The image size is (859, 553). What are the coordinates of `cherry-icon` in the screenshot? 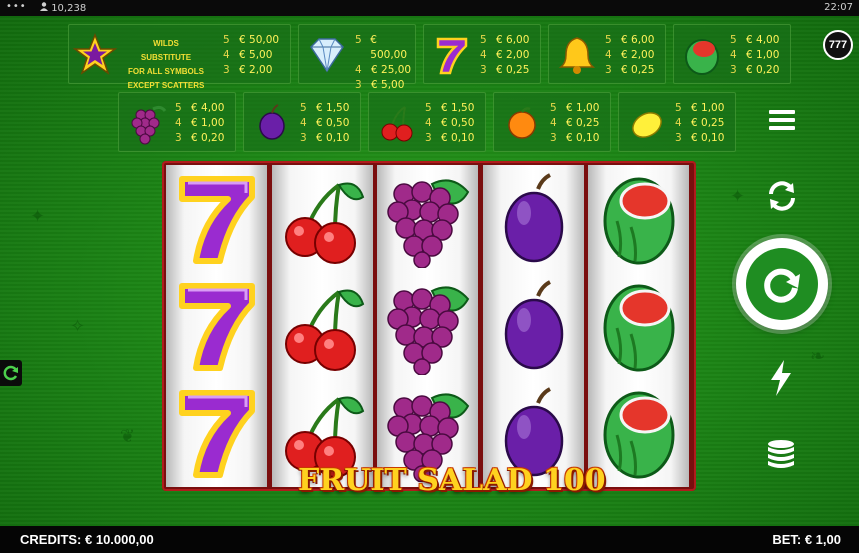 It's located at (322, 218).